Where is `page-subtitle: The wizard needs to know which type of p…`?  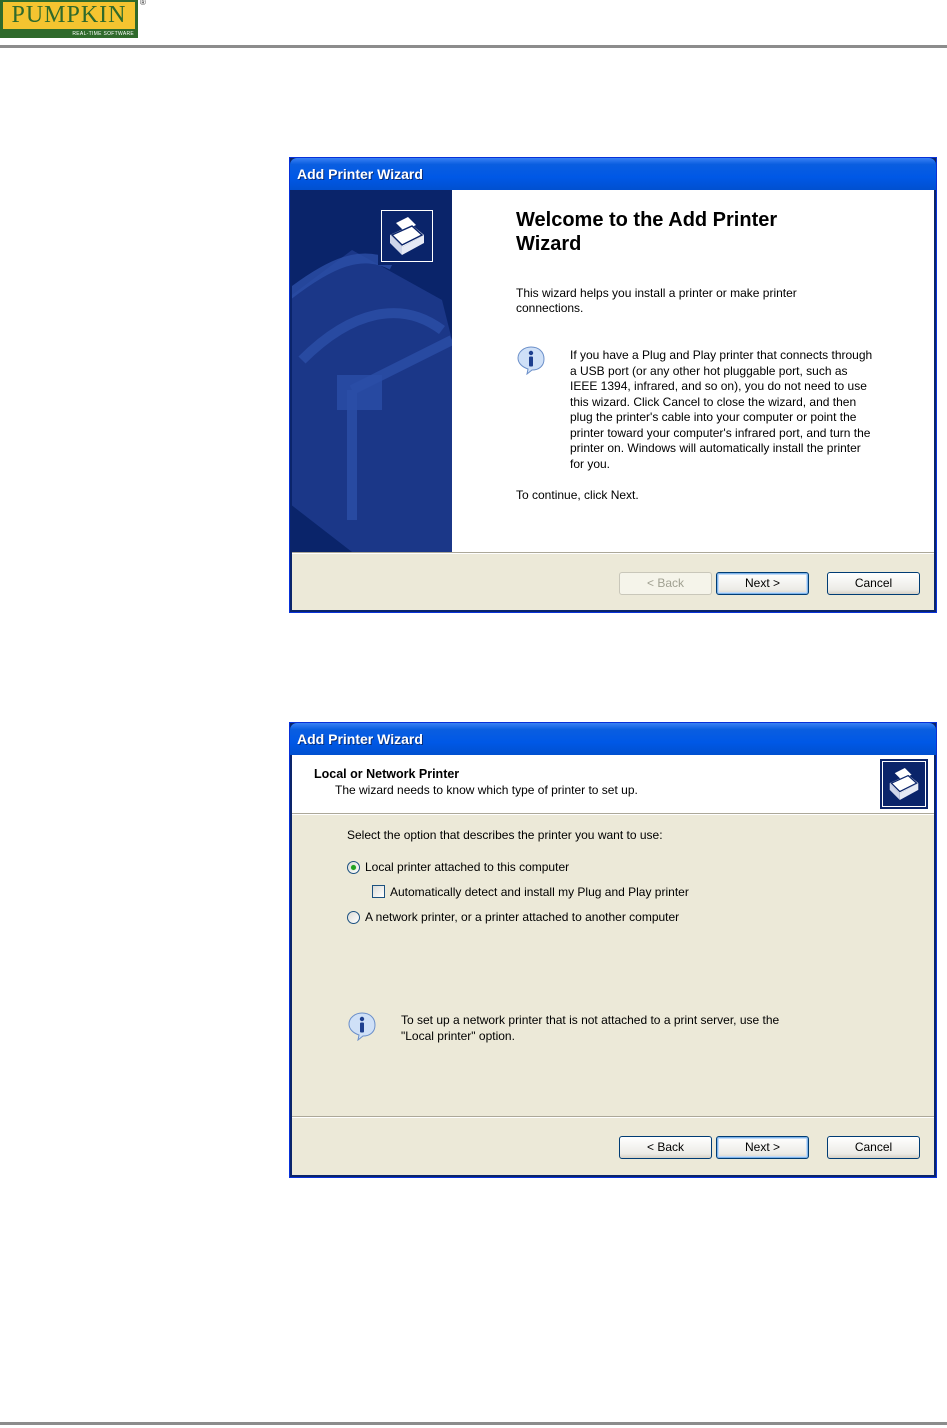 page-subtitle: The wizard needs to know which type of p… is located at coordinates (486, 790).